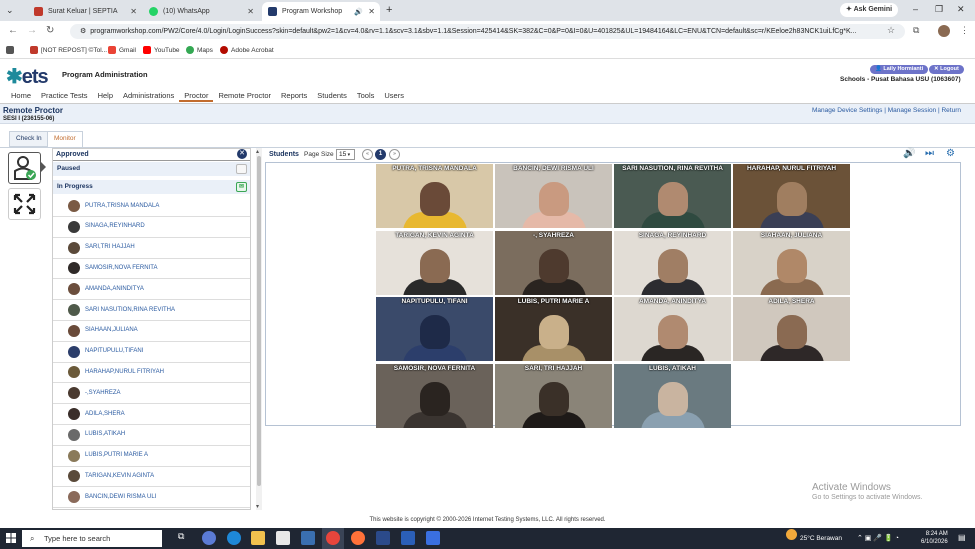 The height and width of the screenshot is (549, 975). I want to click on new-tab-icon: +, so click(389, 10).